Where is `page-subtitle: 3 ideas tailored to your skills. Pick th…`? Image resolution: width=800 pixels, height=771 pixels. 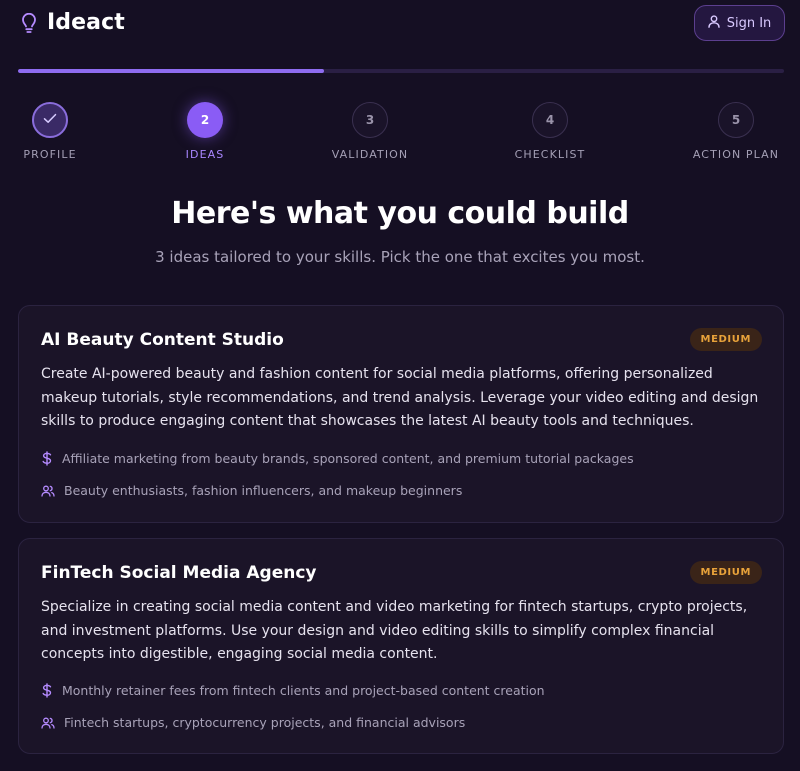 page-subtitle: 3 ideas tailored to your skills. Pick th… is located at coordinates (400, 257).